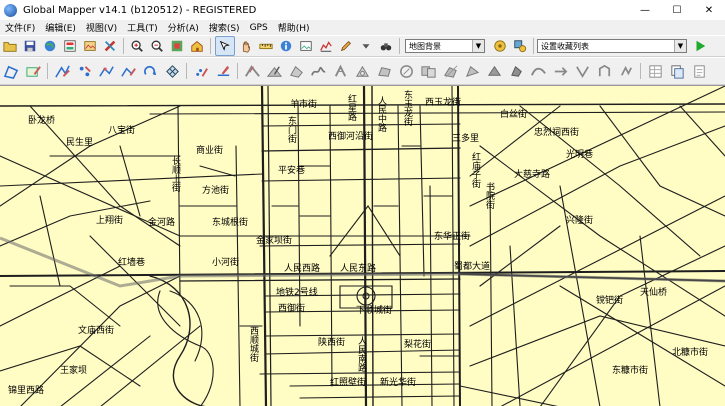 The width and height of the screenshot is (725, 406). What do you see at coordinates (626, 71) in the screenshot?
I see `link-line-icon` at bounding box center [626, 71].